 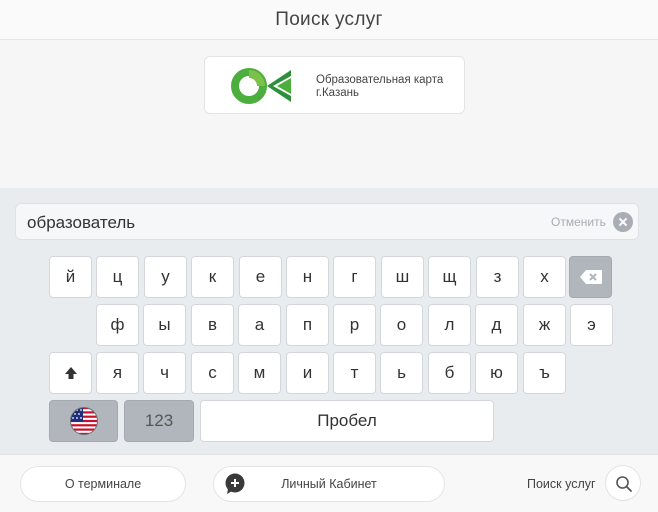 I want to click on space-key: Пробел, so click(x=347, y=421).